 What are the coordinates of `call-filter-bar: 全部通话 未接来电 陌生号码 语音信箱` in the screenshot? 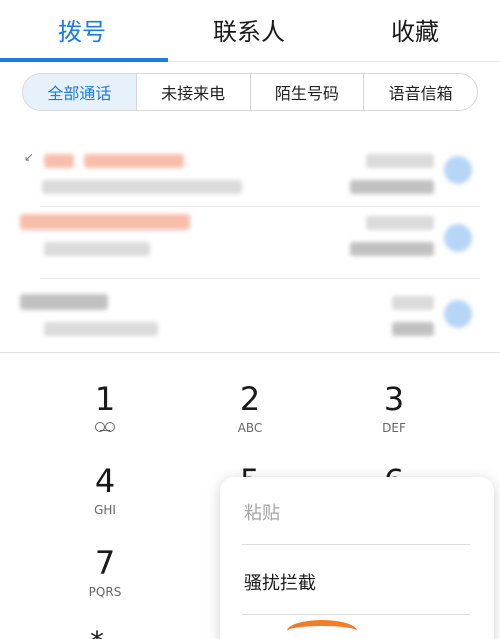 It's located at (250, 92).